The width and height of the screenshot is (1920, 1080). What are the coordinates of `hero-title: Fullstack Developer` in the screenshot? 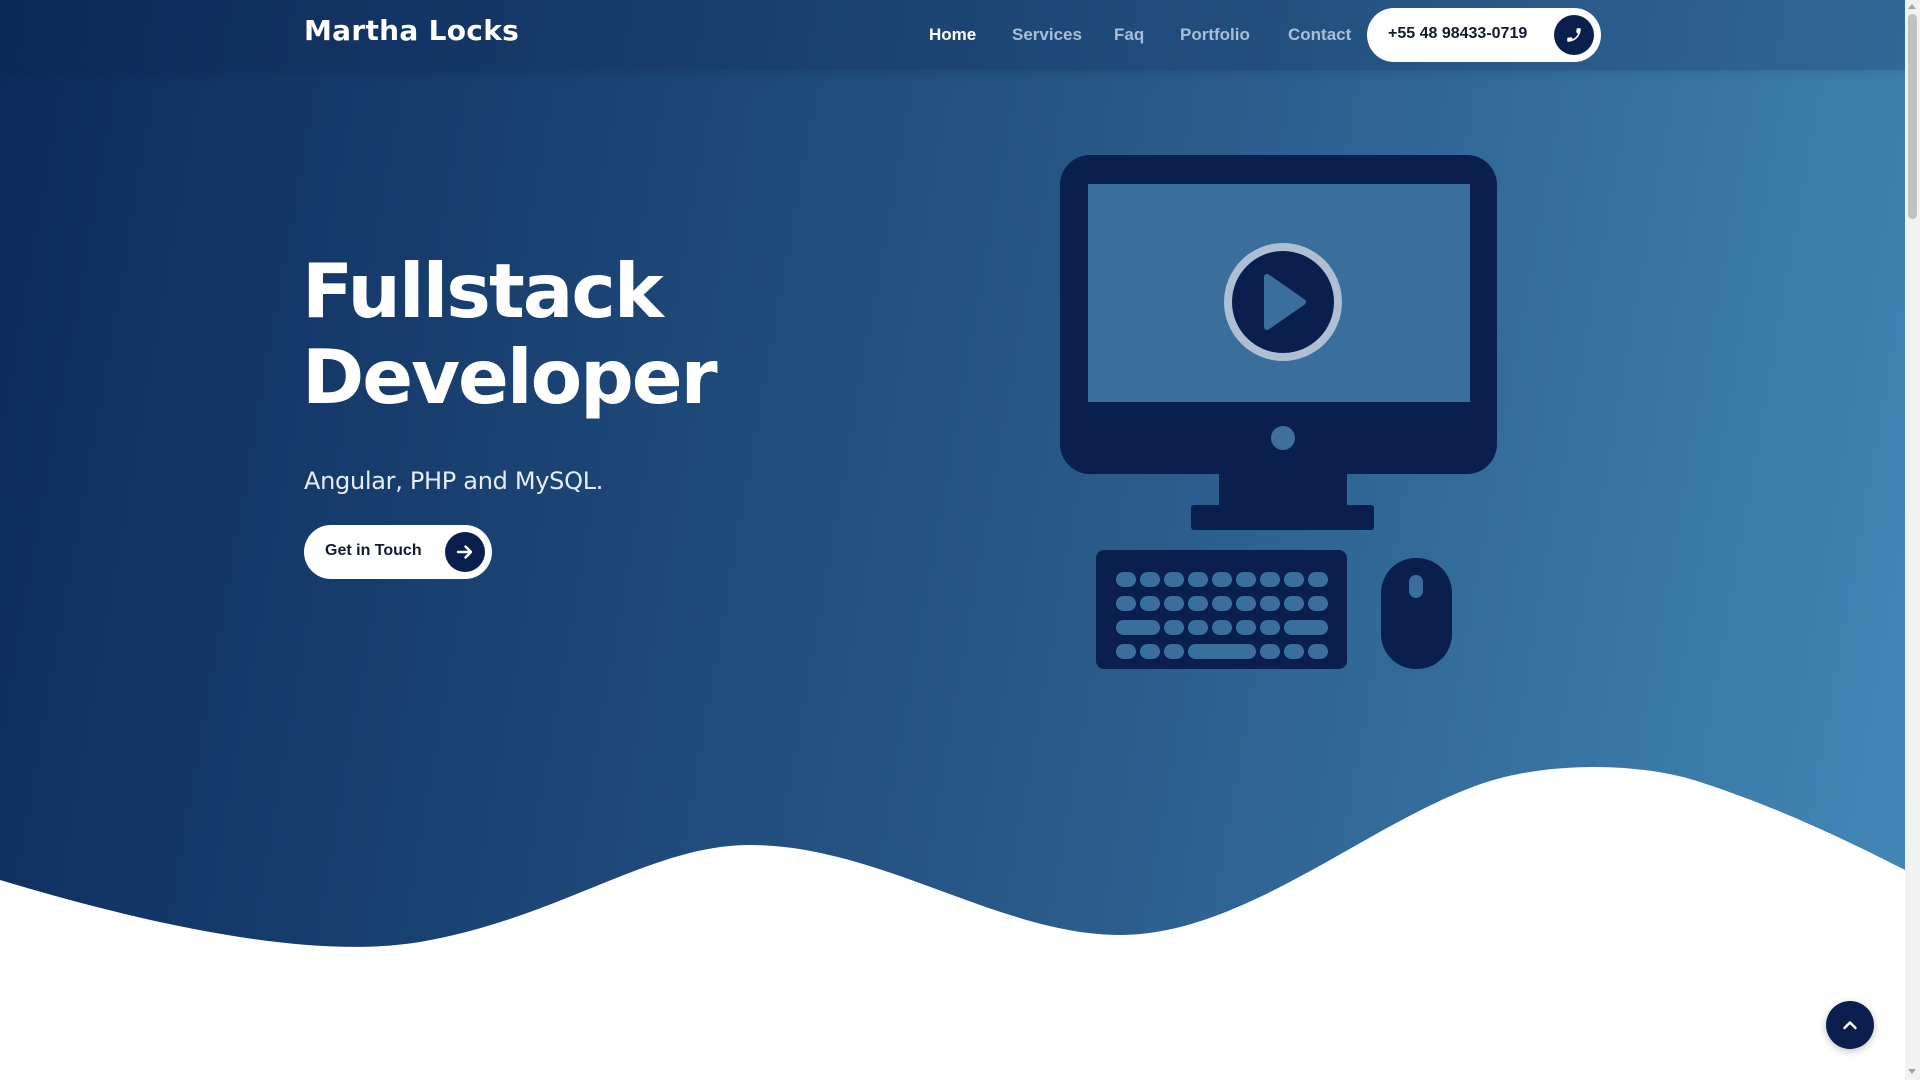 It's located at (510, 334).